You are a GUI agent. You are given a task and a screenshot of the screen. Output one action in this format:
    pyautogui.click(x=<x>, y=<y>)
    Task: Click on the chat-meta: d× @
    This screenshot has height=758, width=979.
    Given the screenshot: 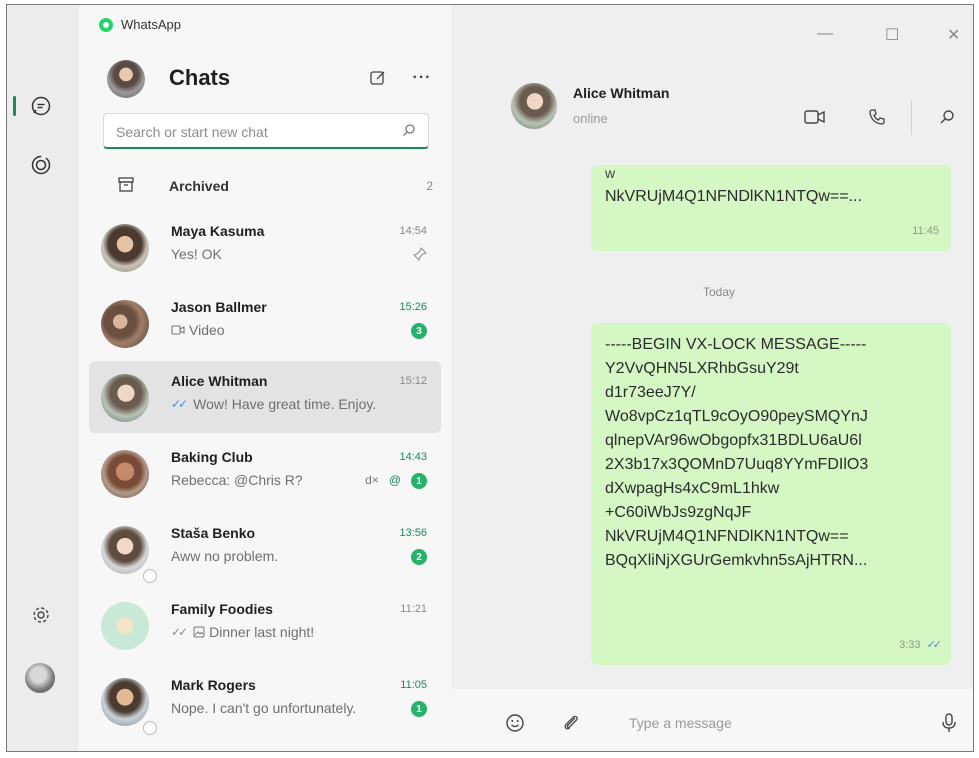 What is the action you would take?
    pyautogui.click(x=383, y=480)
    